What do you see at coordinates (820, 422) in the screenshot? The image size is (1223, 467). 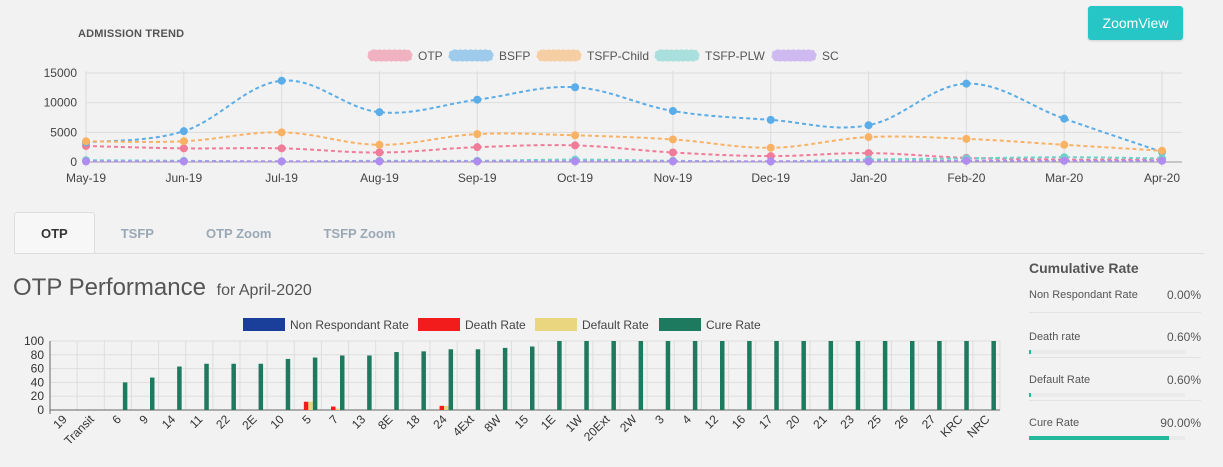 I see `x-tick-label: 21` at bounding box center [820, 422].